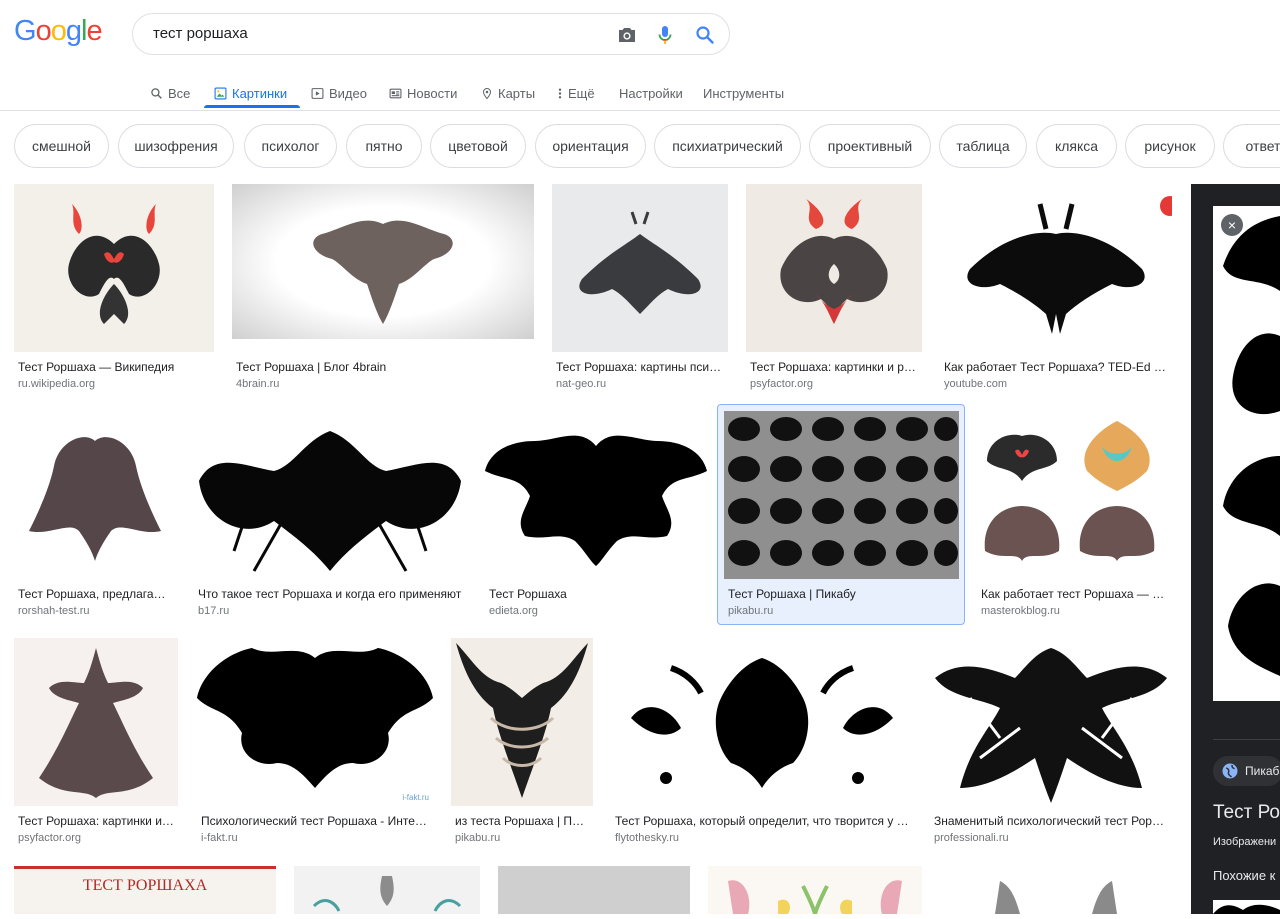 The width and height of the screenshot is (1280, 919). What do you see at coordinates (513, 611) in the screenshot?
I see `result-source: edieta.org` at bounding box center [513, 611].